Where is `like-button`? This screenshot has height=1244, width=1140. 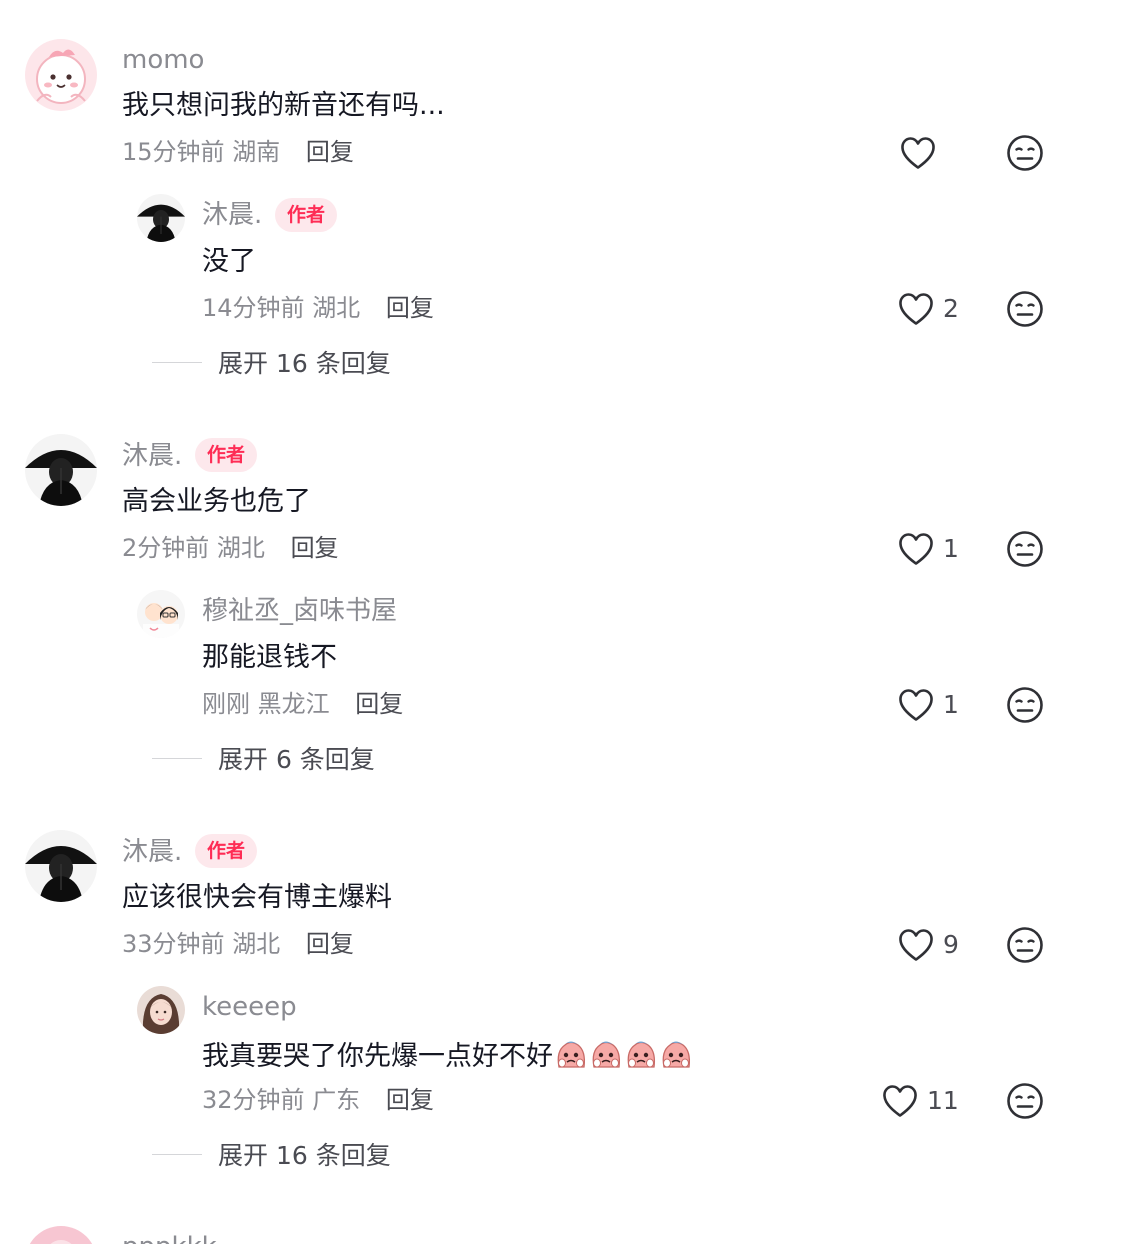
like-button is located at coordinates (918, 153).